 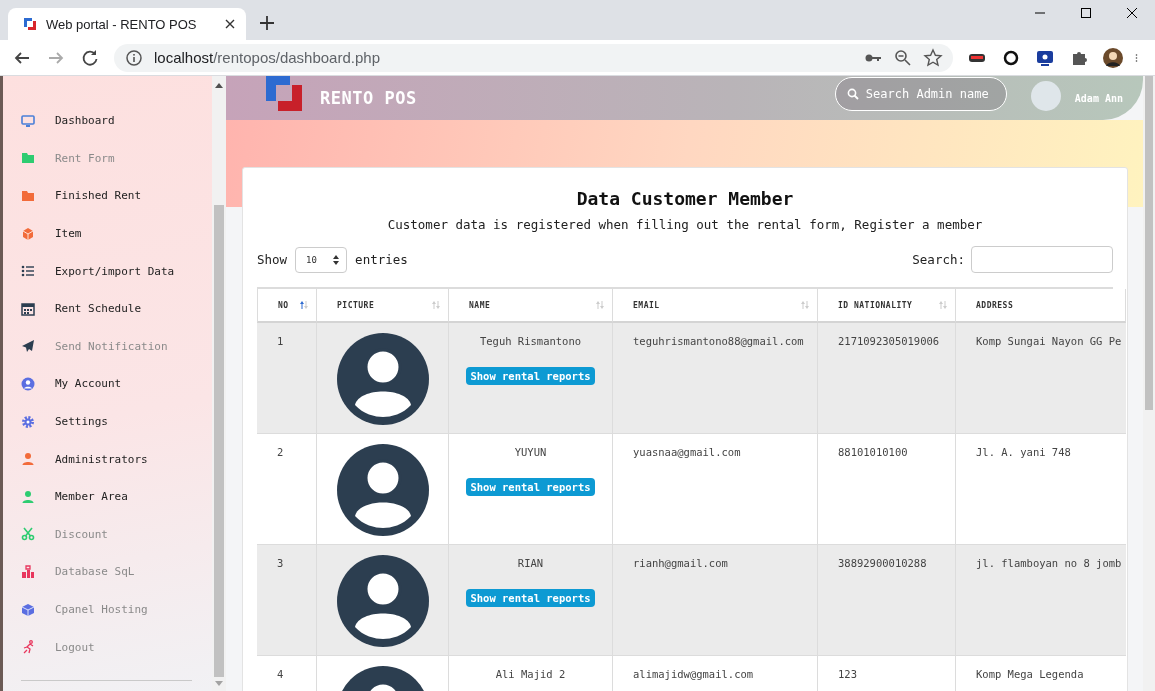 I want to click on table-cell: yuasnaa@gmail.com, so click(x=687, y=452).